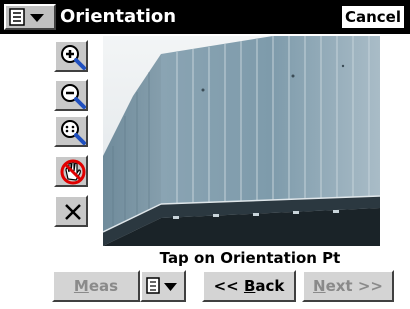 This screenshot has height=309, width=410. Describe the element at coordinates (354, 286) in the screenshot. I see `next-button-label: ext >>` at that location.